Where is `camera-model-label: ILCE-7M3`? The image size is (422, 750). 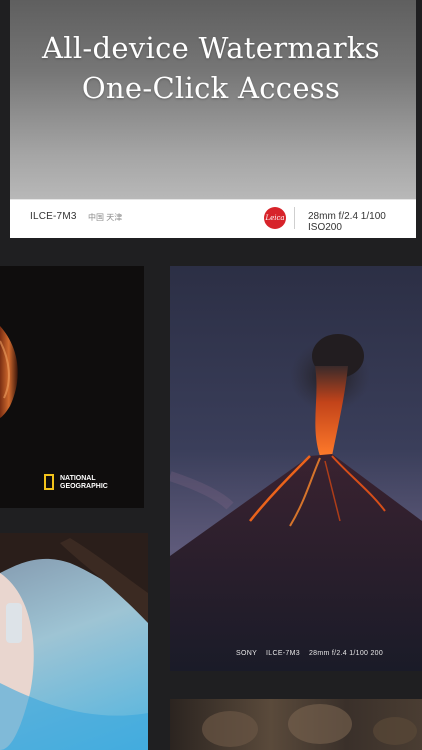 camera-model-label: ILCE-7M3 is located at coordinates (53, 216).